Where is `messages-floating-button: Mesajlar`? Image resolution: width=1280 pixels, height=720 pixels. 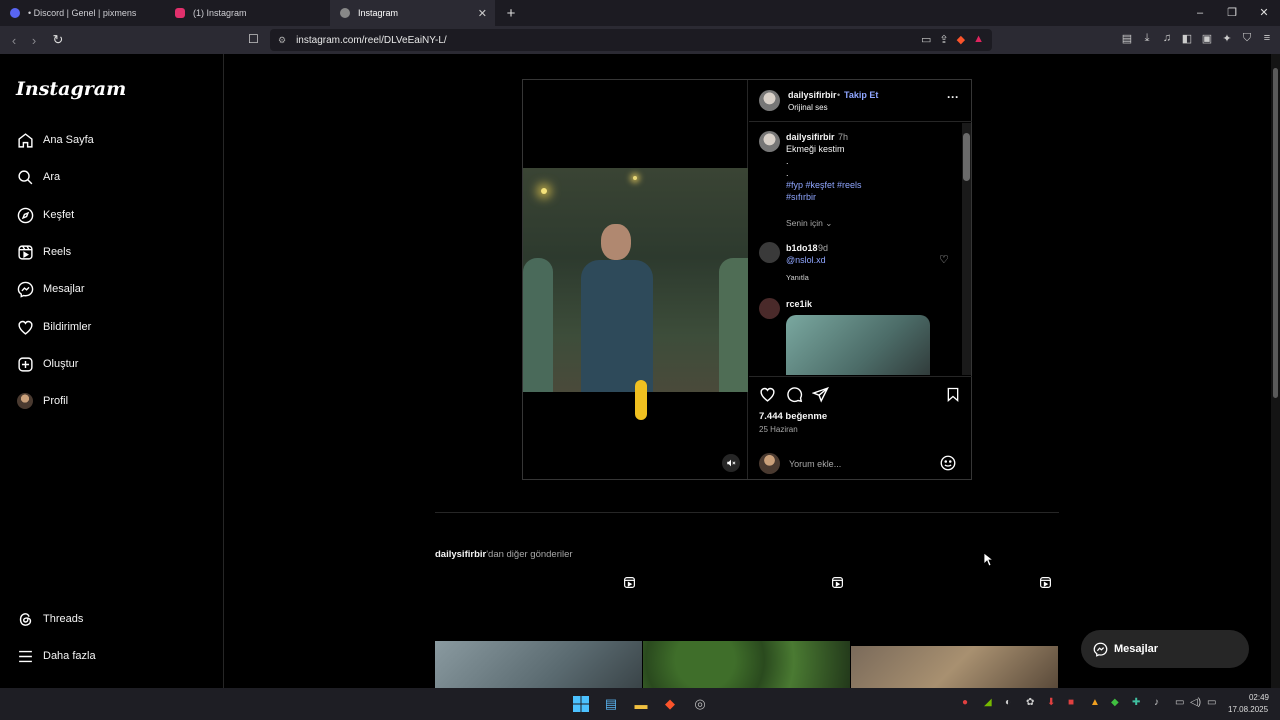 messages-floating-button: Mesajlar is located at coordinates (1165, 649).